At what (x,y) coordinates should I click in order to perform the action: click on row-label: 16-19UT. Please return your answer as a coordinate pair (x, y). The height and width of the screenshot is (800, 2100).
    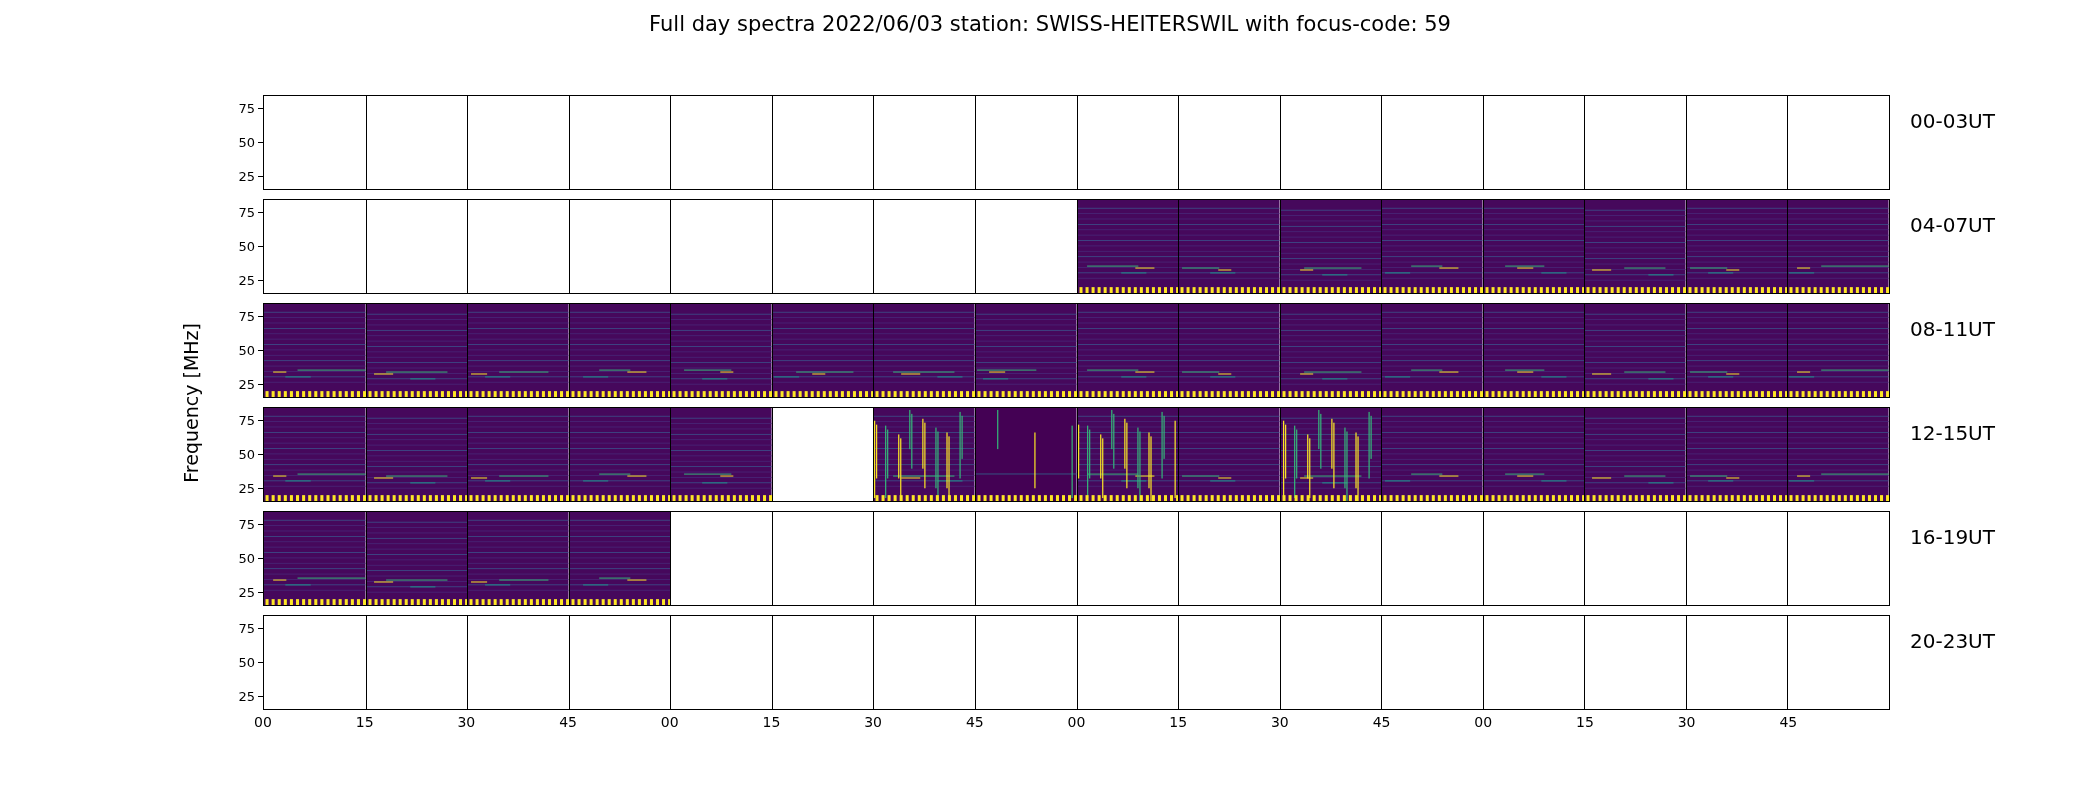
    Looking at the image, I should click on (1952, 537).